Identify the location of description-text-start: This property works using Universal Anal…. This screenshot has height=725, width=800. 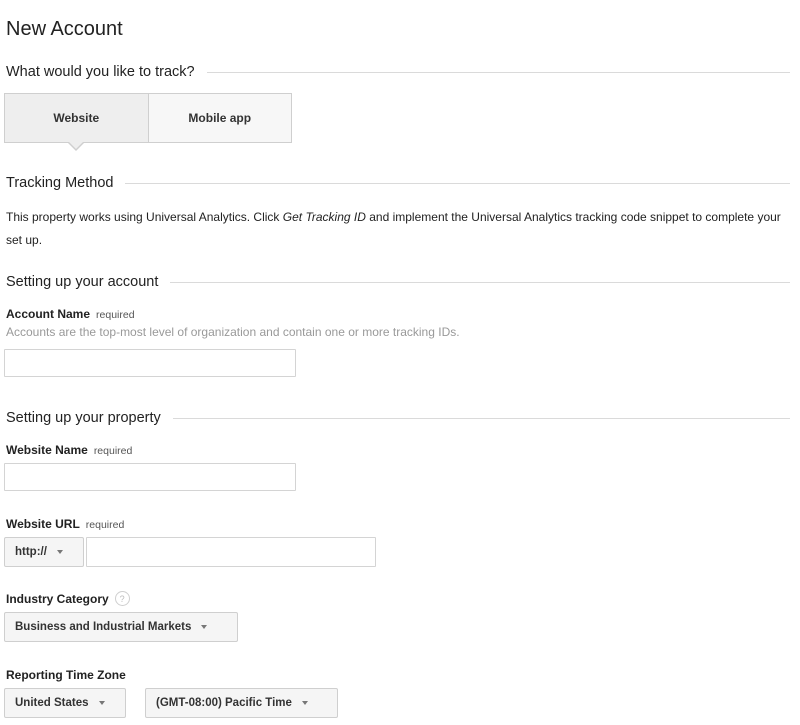
(144, 217).